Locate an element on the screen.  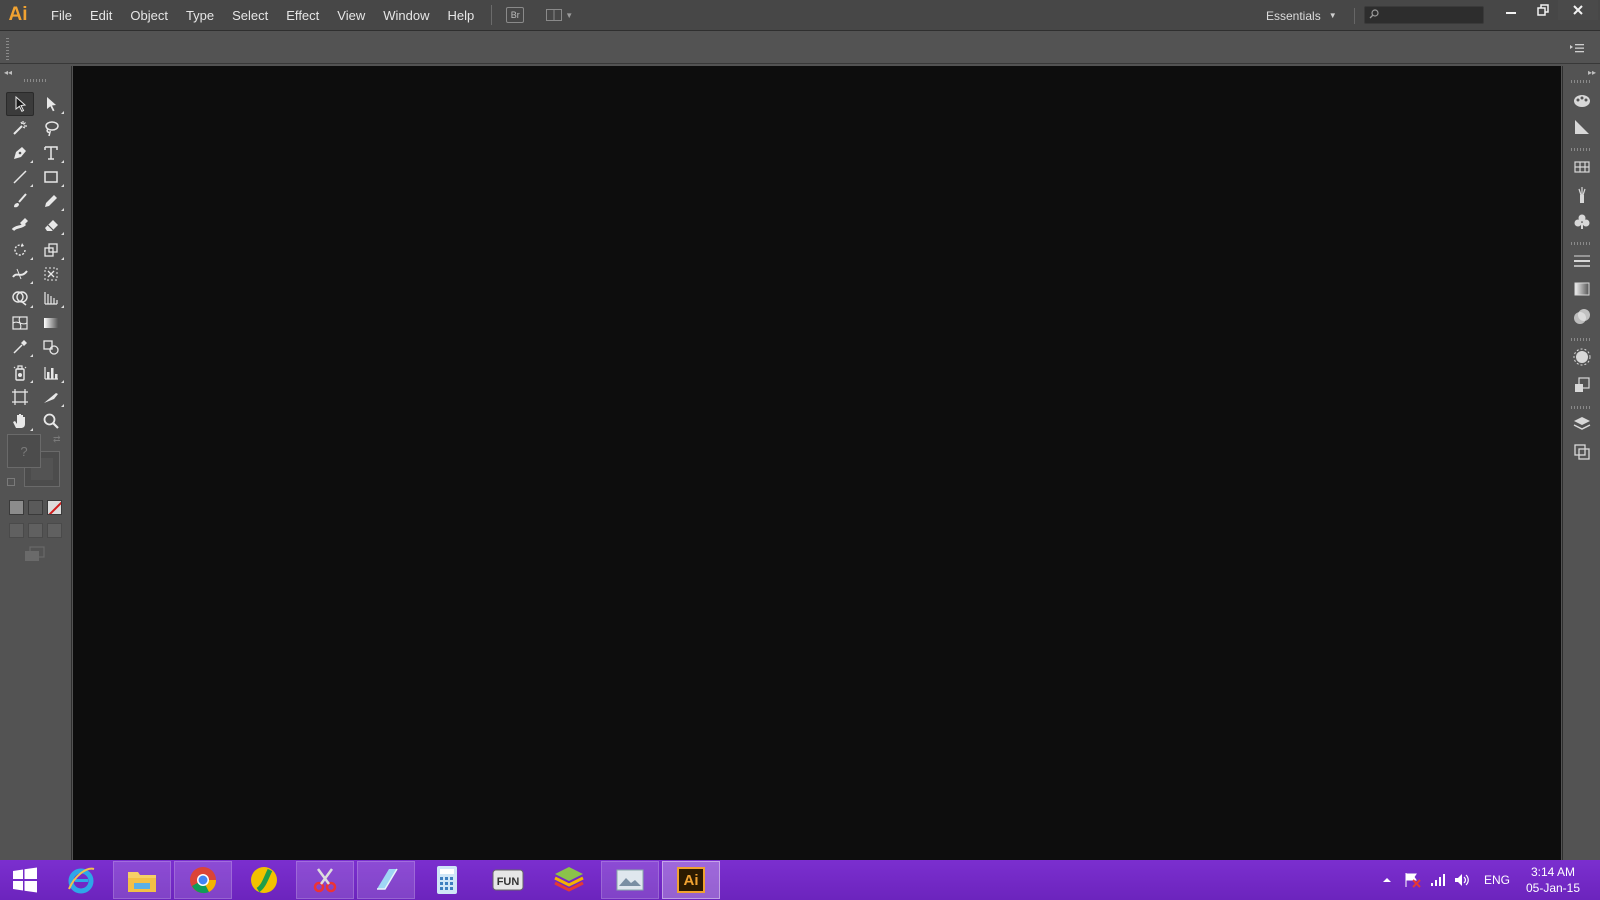
close-button is located at coordinates (1578, 10).